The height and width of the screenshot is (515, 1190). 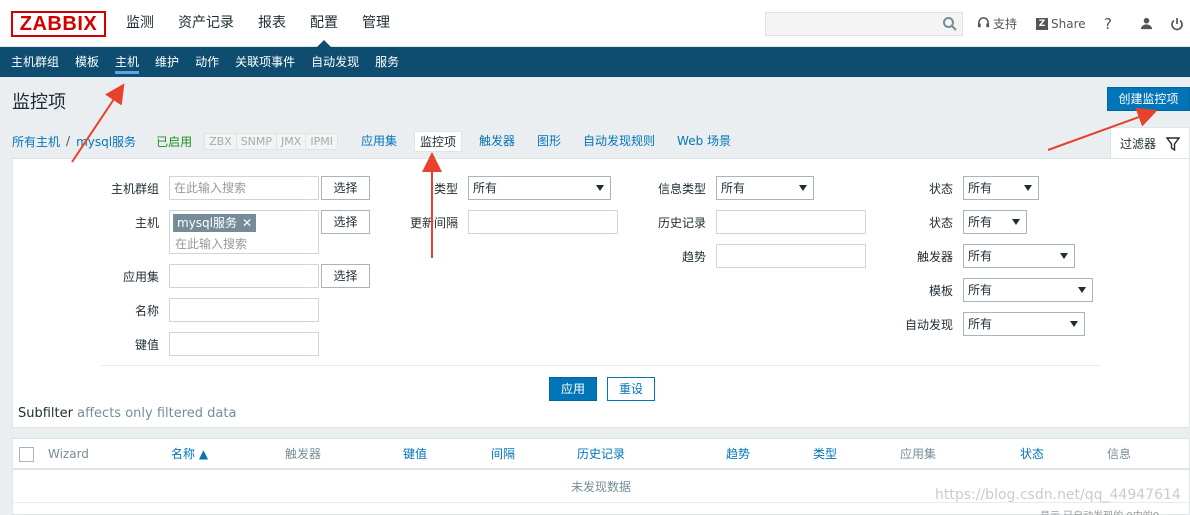 I want to click on remove-chip-icon: ✕, so click(x=247, y=223).